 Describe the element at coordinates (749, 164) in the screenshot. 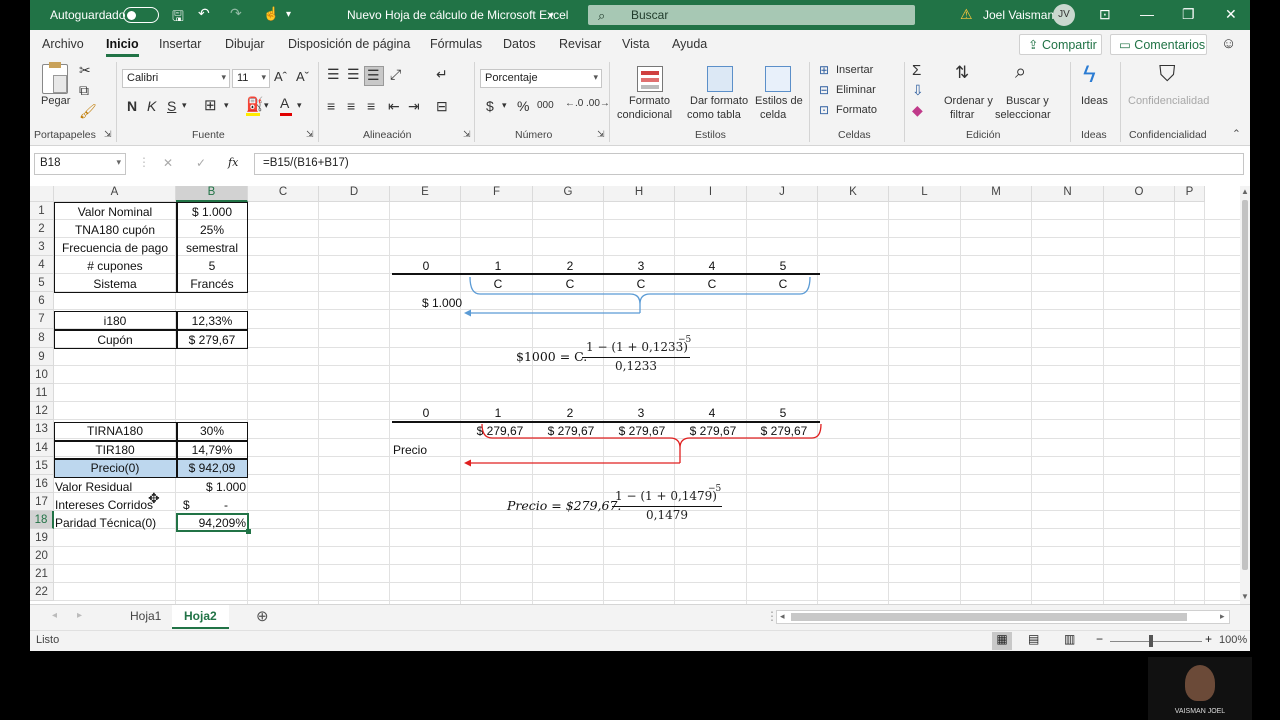

I see `formula-input: =B15/(B16+B17)` at that location.